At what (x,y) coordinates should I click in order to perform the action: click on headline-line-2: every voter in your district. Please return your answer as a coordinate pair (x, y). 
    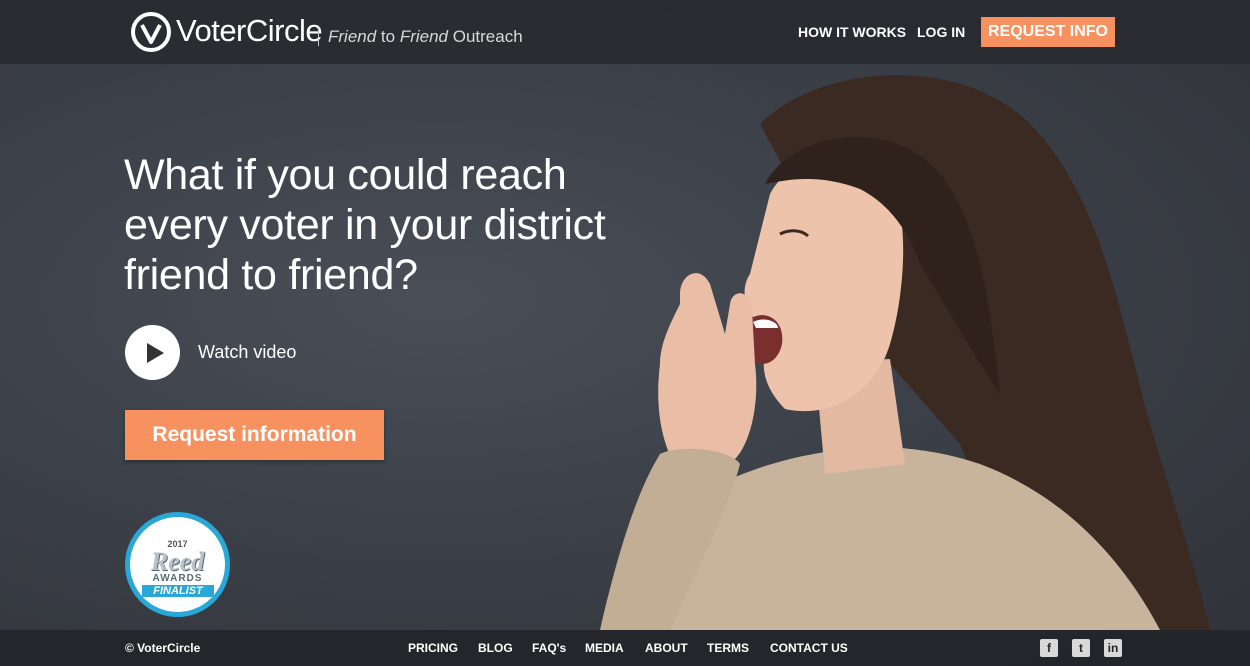
    Looking at the image, I should click on (365, 225).